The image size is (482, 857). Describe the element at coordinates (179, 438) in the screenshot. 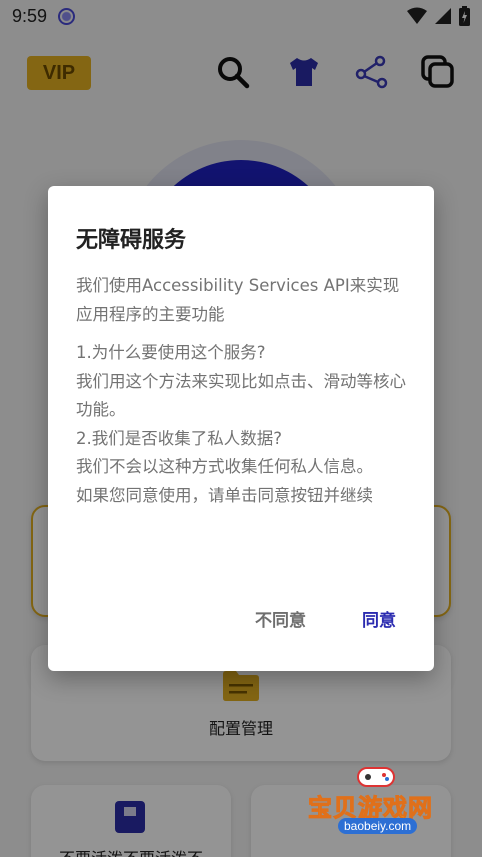

I see `dialog-question-2: 2.我们是否收集了私人数据?` at that location.